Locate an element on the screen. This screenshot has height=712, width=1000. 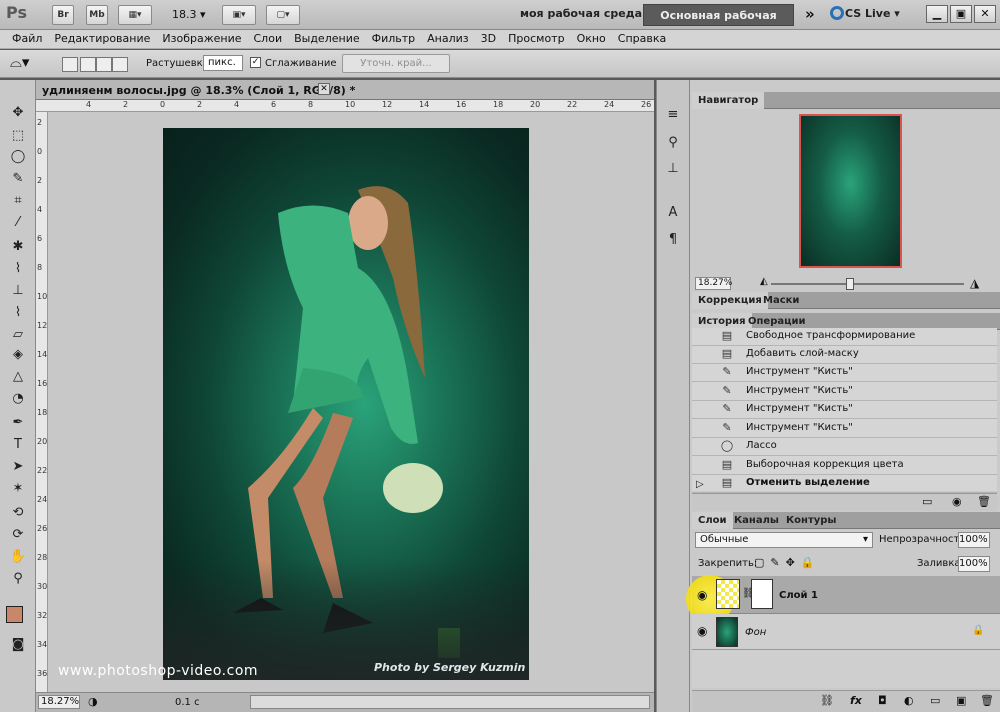
new-document-from-state-icon: ▭ is located at coordinates (927, 501).